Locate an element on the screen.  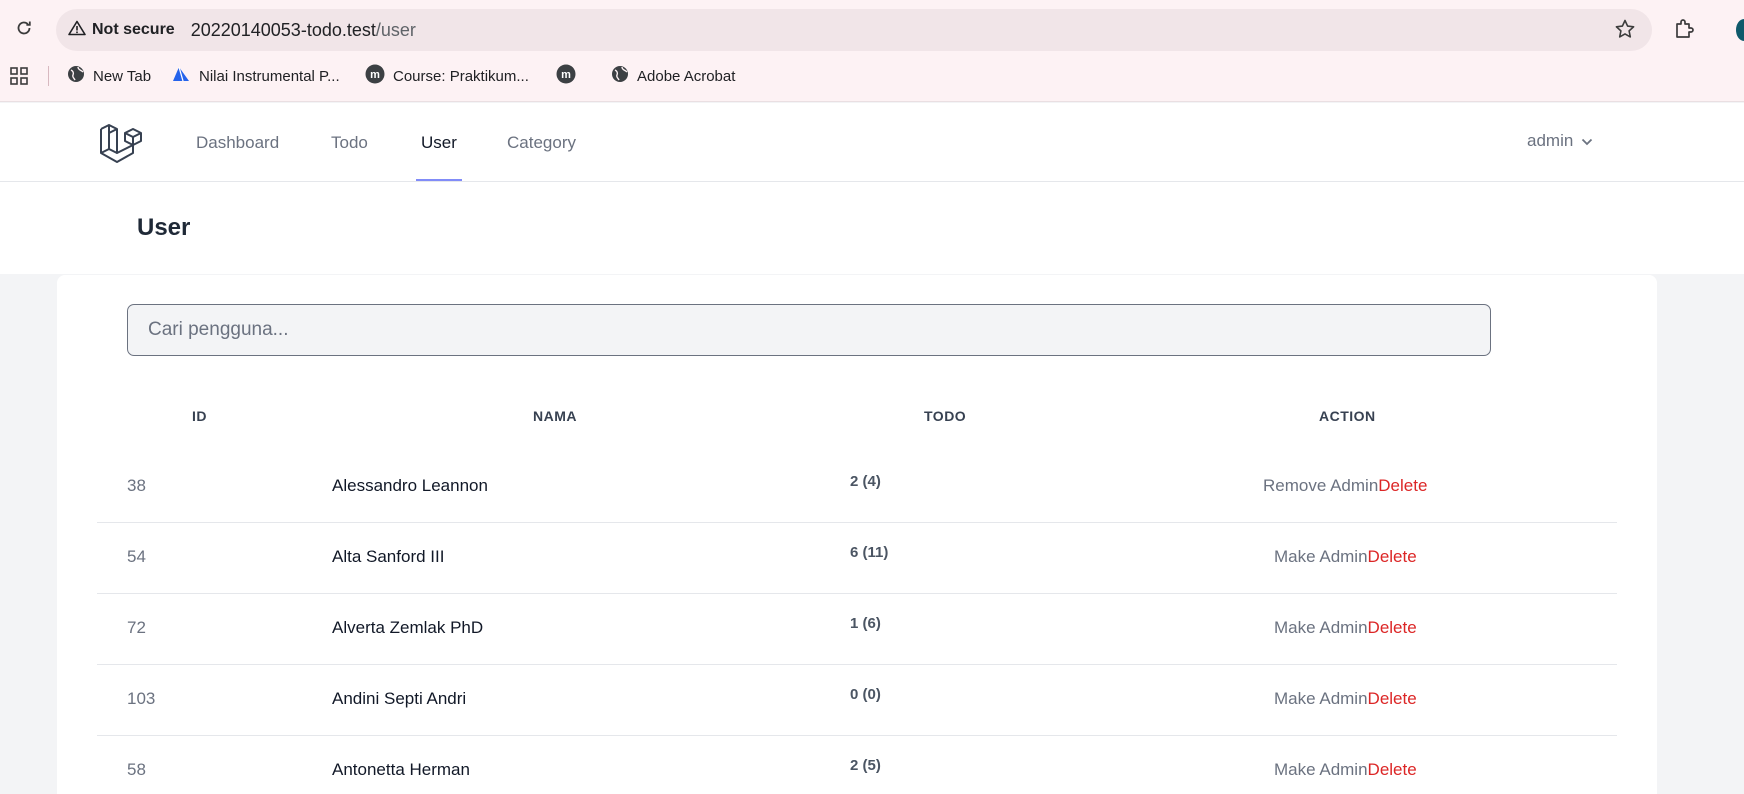
cell-name: Alverta Zemlak PhD is located at coordinates (408, 627).